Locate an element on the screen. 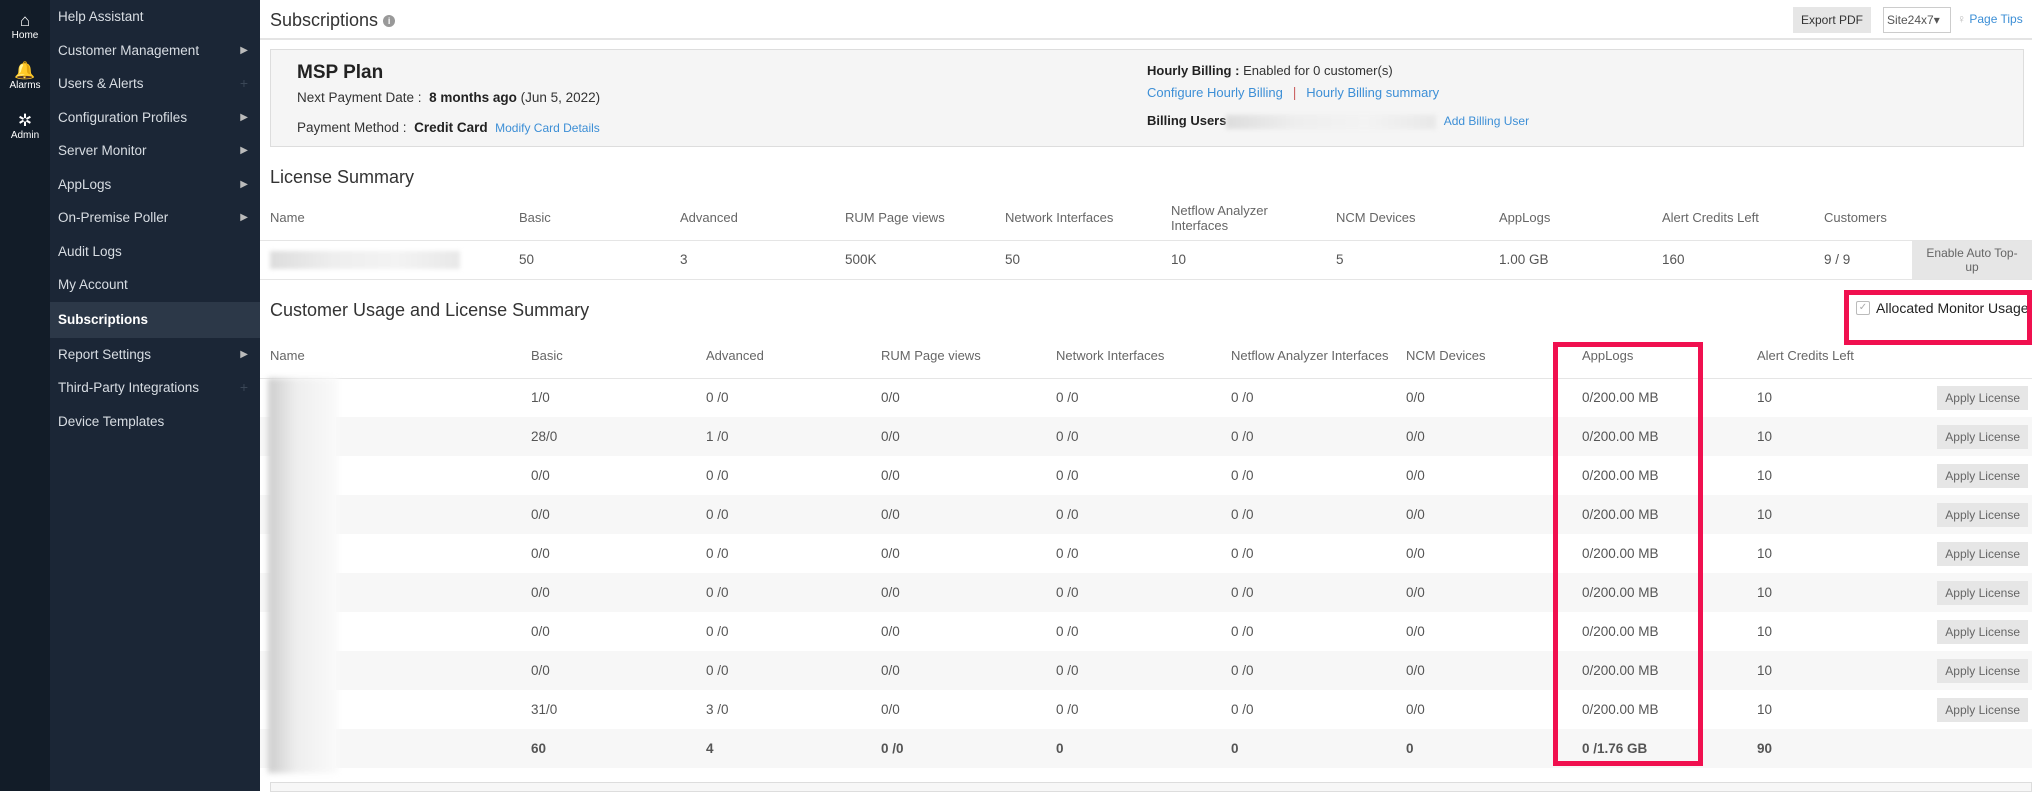  icon-bar: ⌂ Home 🔔 Alarms ✲ Admin is located at coordinates (25, 395).